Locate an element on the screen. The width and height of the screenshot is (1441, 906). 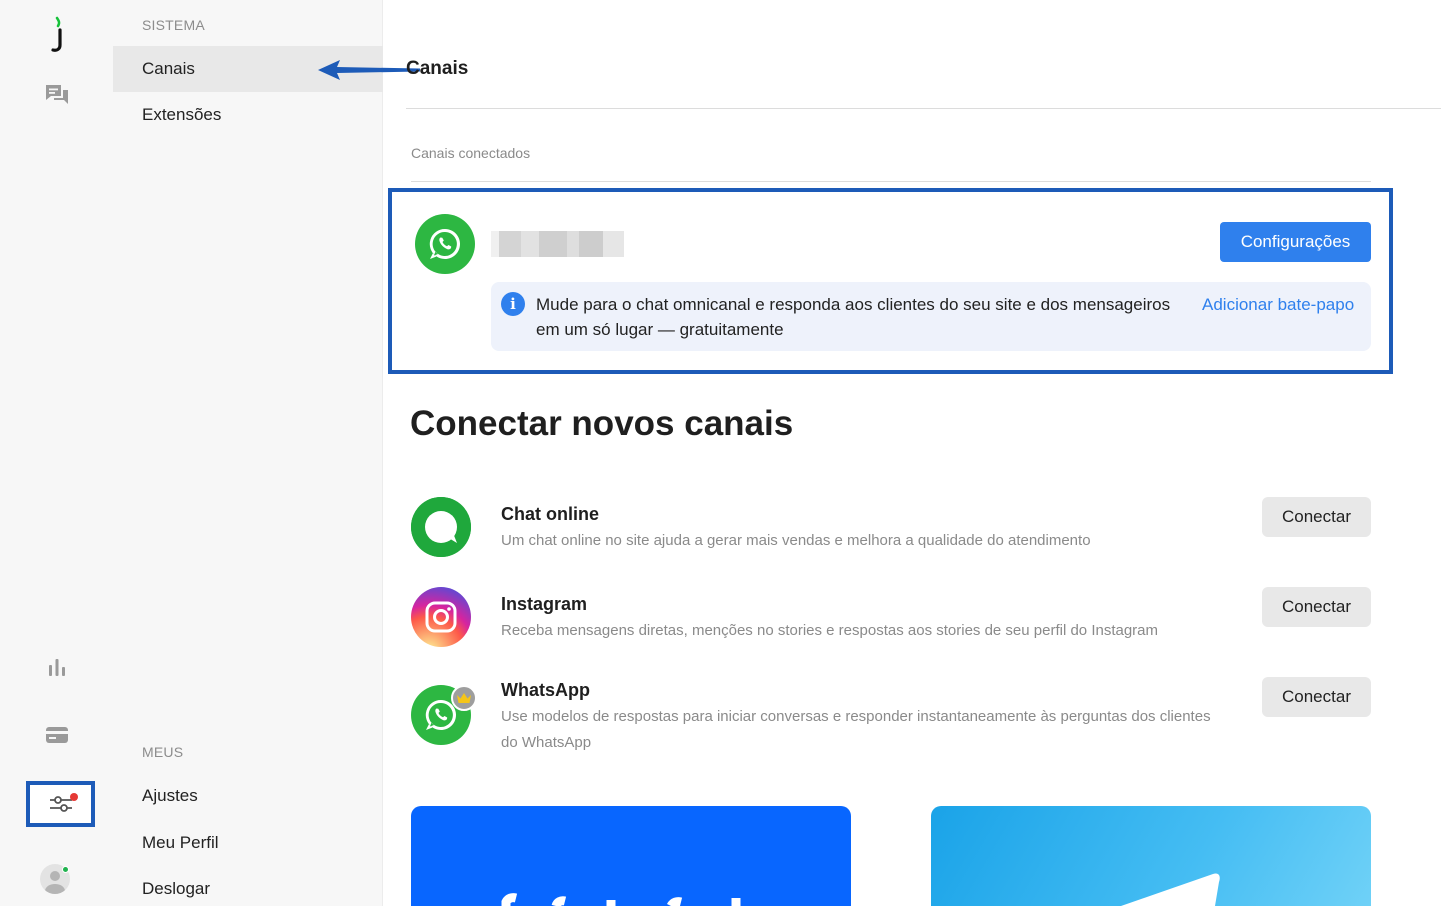
instagram-icon is located at coordinates (441, 617).